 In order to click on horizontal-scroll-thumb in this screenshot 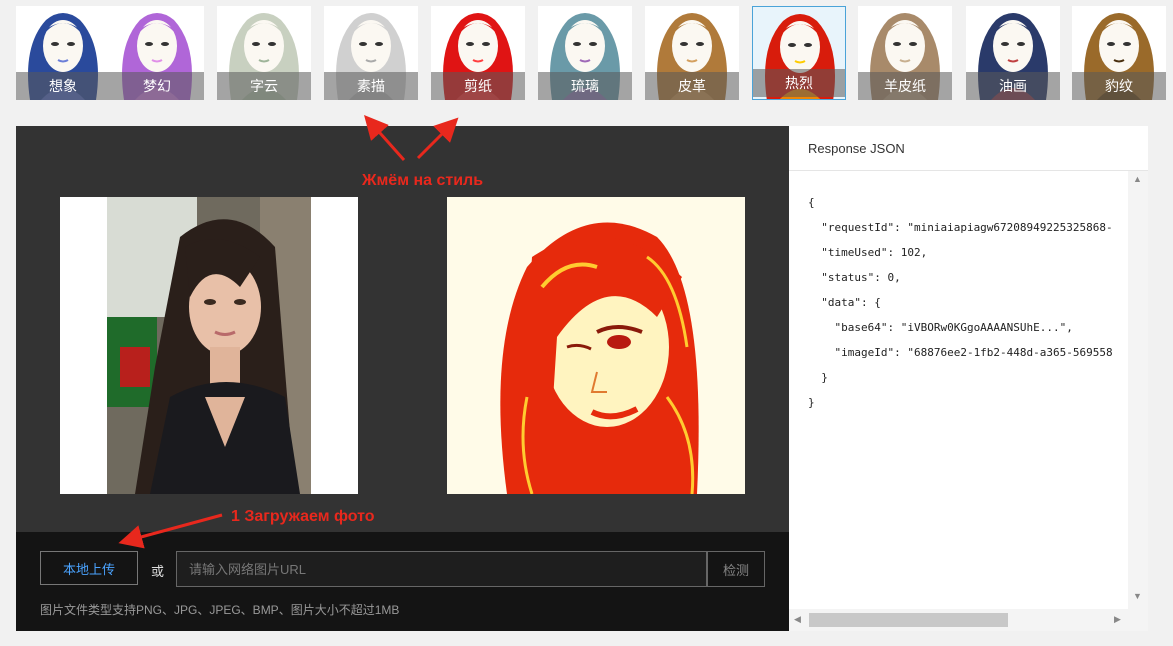, I will do `click(908, 620)`.